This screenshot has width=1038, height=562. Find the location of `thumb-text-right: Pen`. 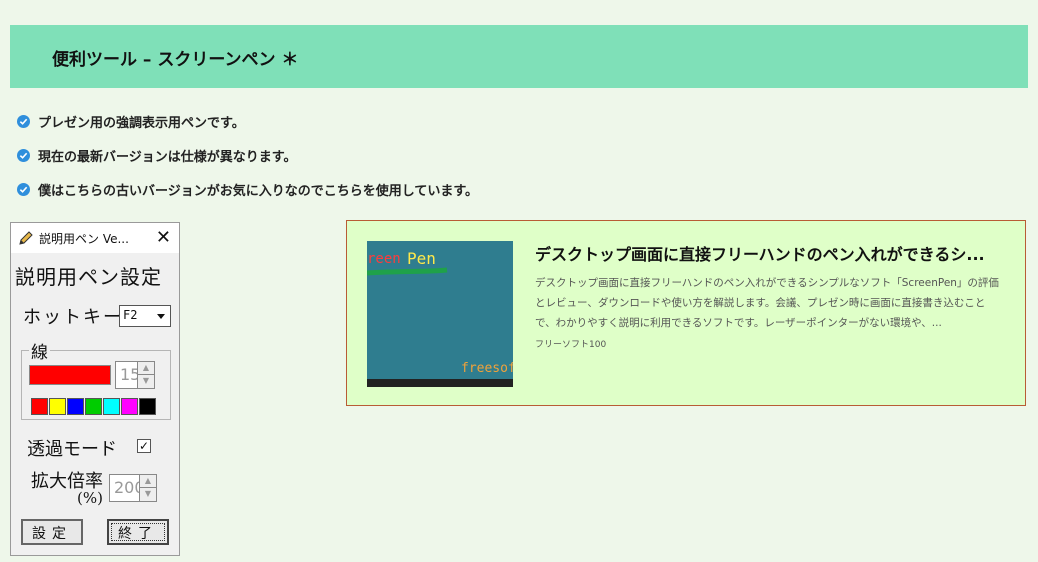

thumb-text-right: Pen is located at coordinates (421, 258).